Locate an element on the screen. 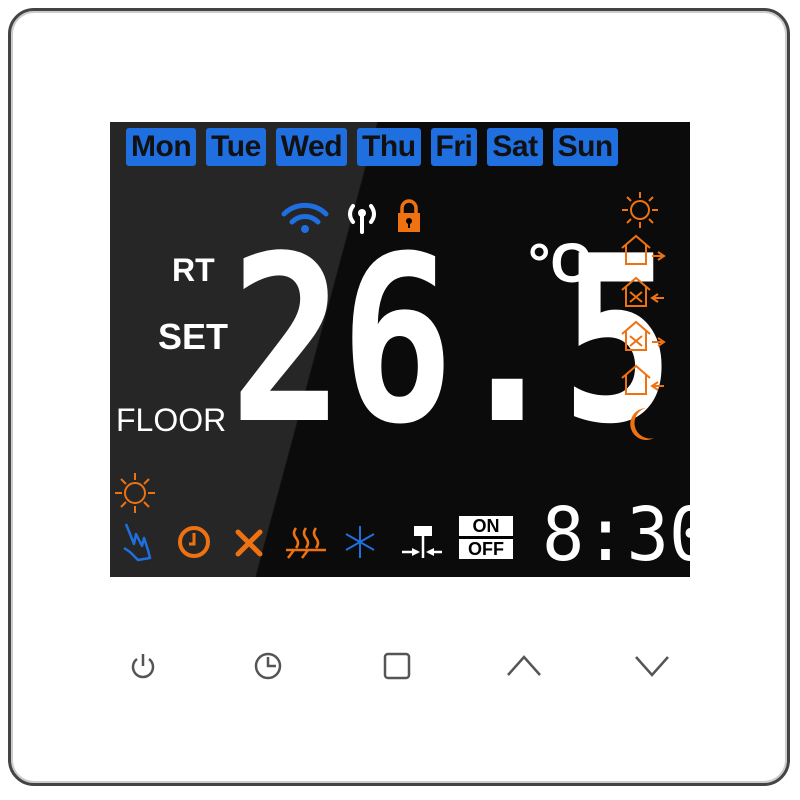  square-icon is located at coordinates (397, 666).